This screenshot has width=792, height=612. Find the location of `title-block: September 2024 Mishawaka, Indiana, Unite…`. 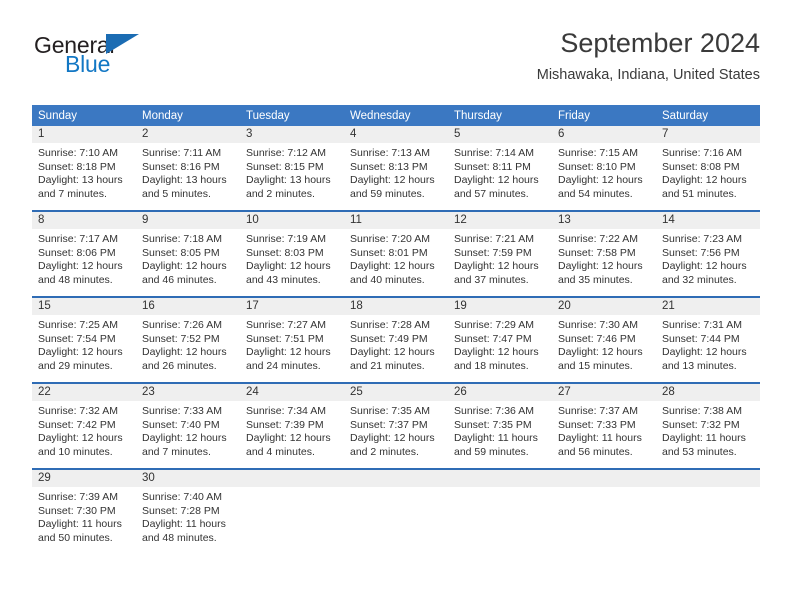

title-block: September 2024 Mishawaka, Indiana, Unite… is located at coordinates (648, 56).